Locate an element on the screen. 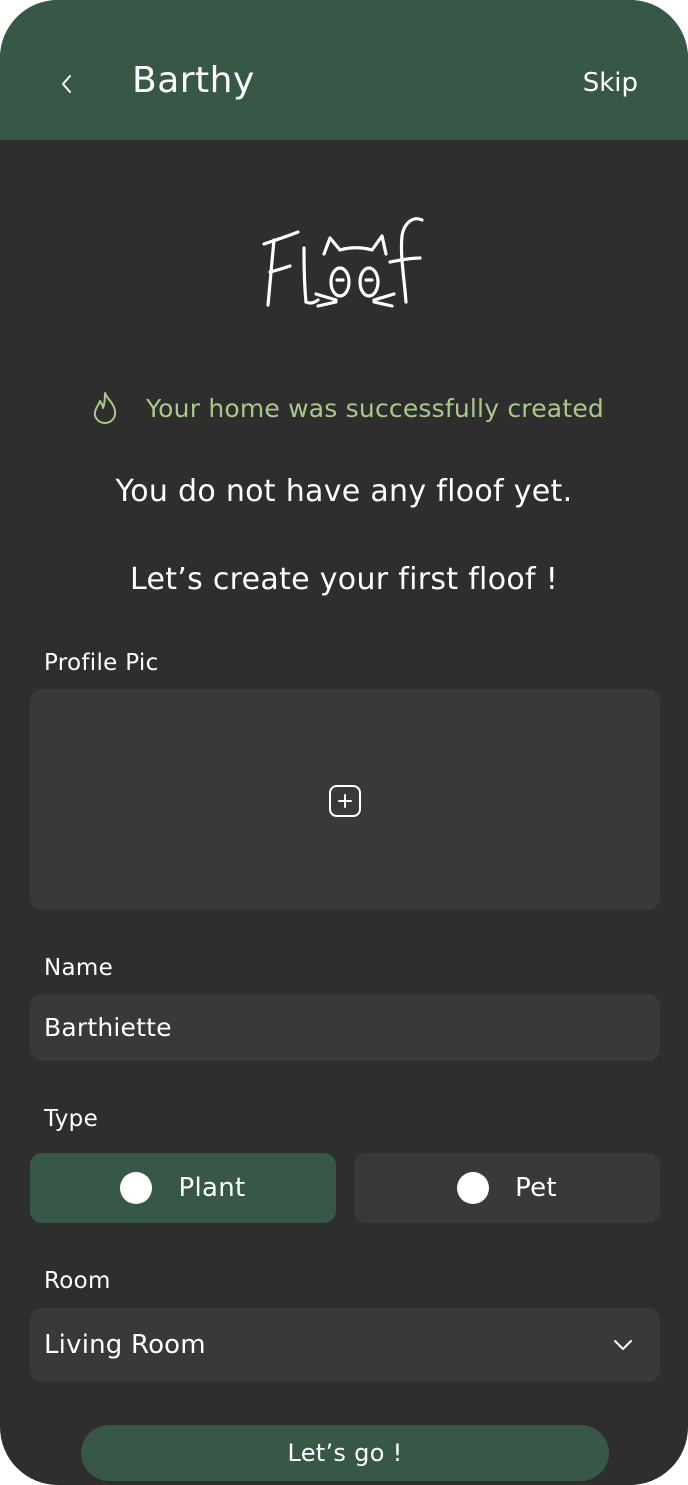 The width and height of the screenshot is (688, 1485). name-input is located at coordinates (352, 1027).